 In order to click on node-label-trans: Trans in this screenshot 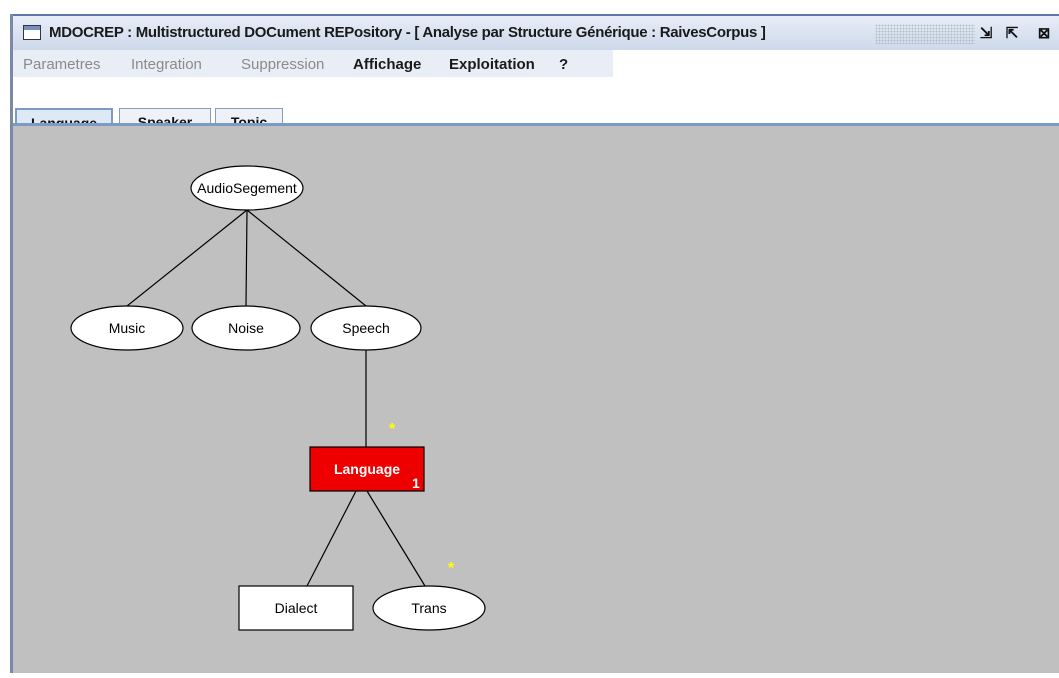, I will do `click(428, 608)`.